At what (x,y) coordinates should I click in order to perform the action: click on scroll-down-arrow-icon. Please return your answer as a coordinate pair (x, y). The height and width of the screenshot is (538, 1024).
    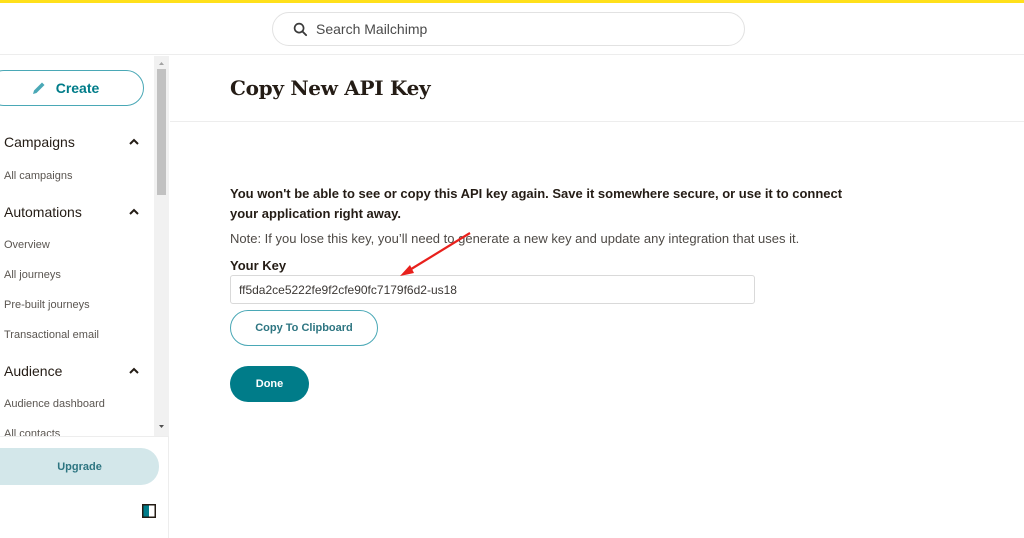
    Looking at the image, I should click on (161, 427).